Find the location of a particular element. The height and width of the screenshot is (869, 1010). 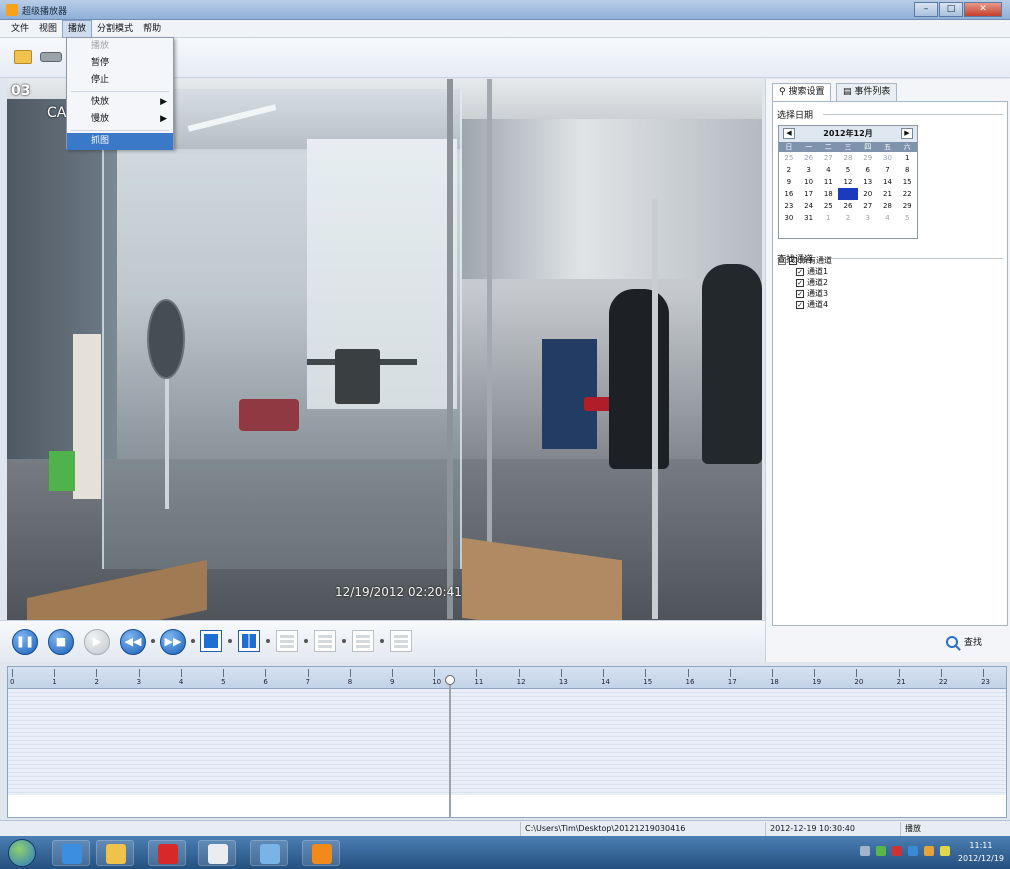

menu-view: 视图 is located at coordinates (48, 29).